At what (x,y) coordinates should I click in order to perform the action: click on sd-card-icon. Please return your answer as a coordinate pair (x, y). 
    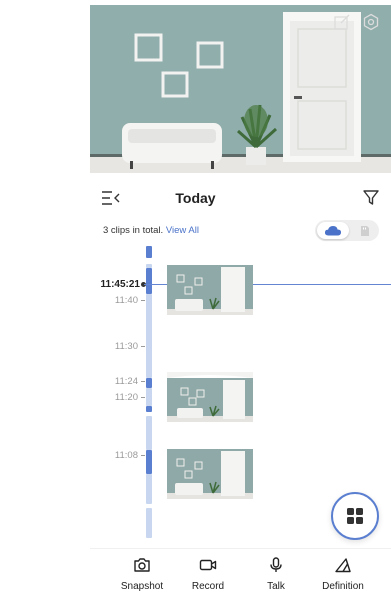
    Looking at the image, I should click on (364, 231).